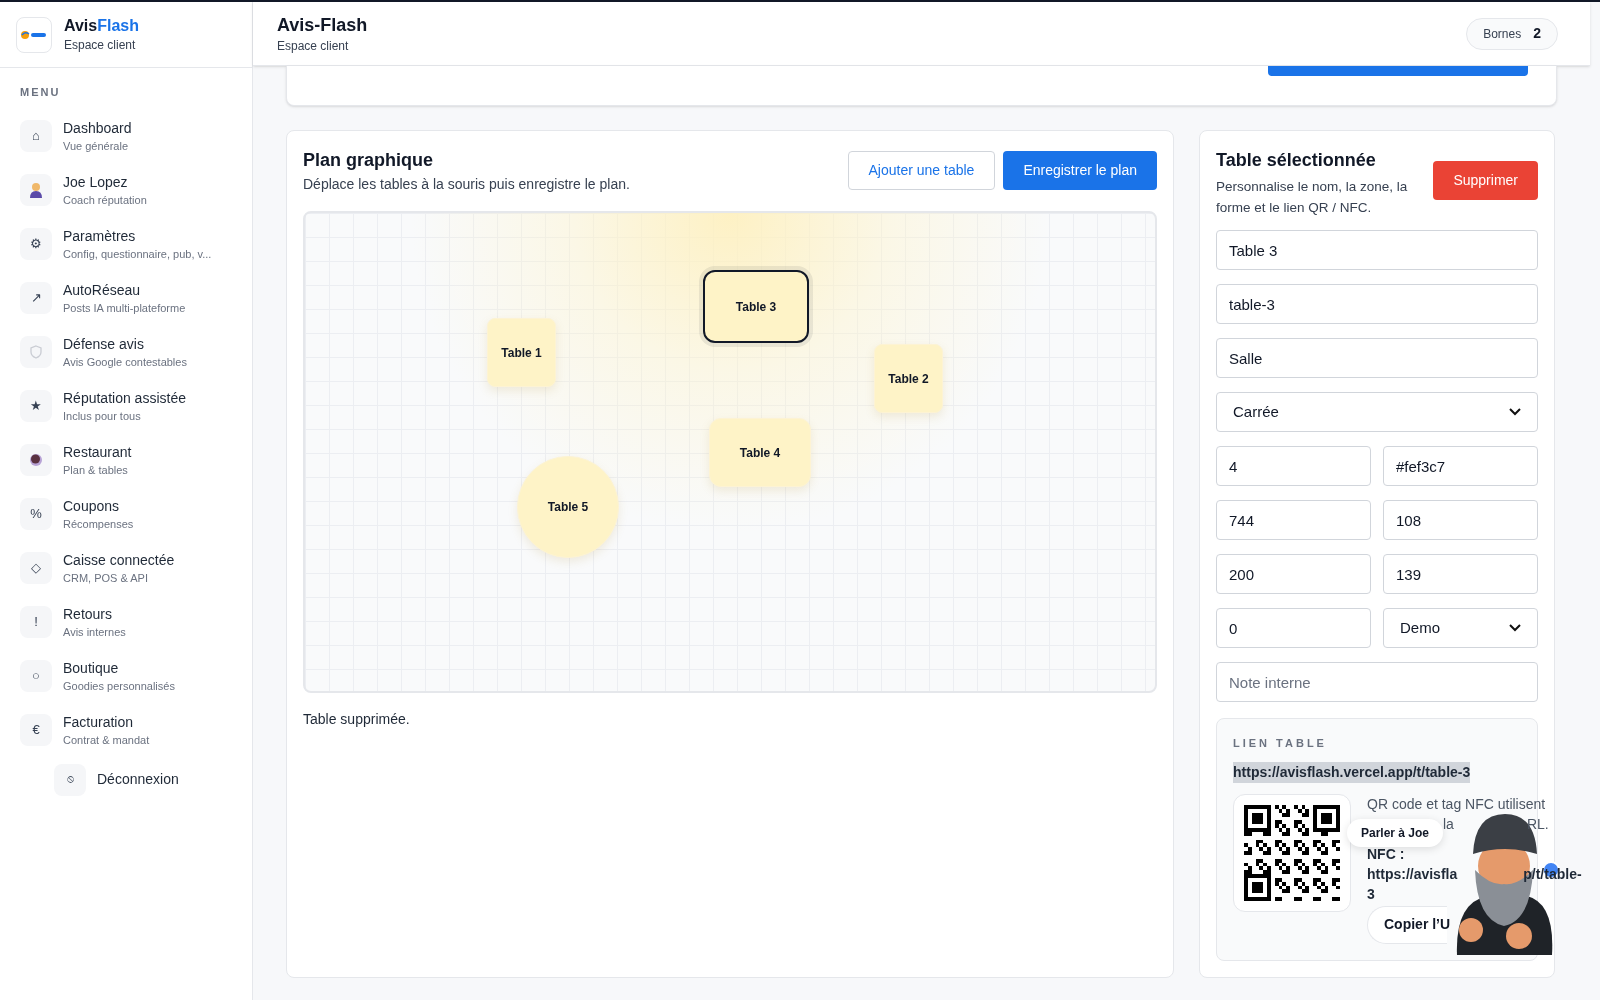 The height and width of the screenshot is (1000, 1600). I want to click on section-label: LIEN TABLE, so click(1280, 743).